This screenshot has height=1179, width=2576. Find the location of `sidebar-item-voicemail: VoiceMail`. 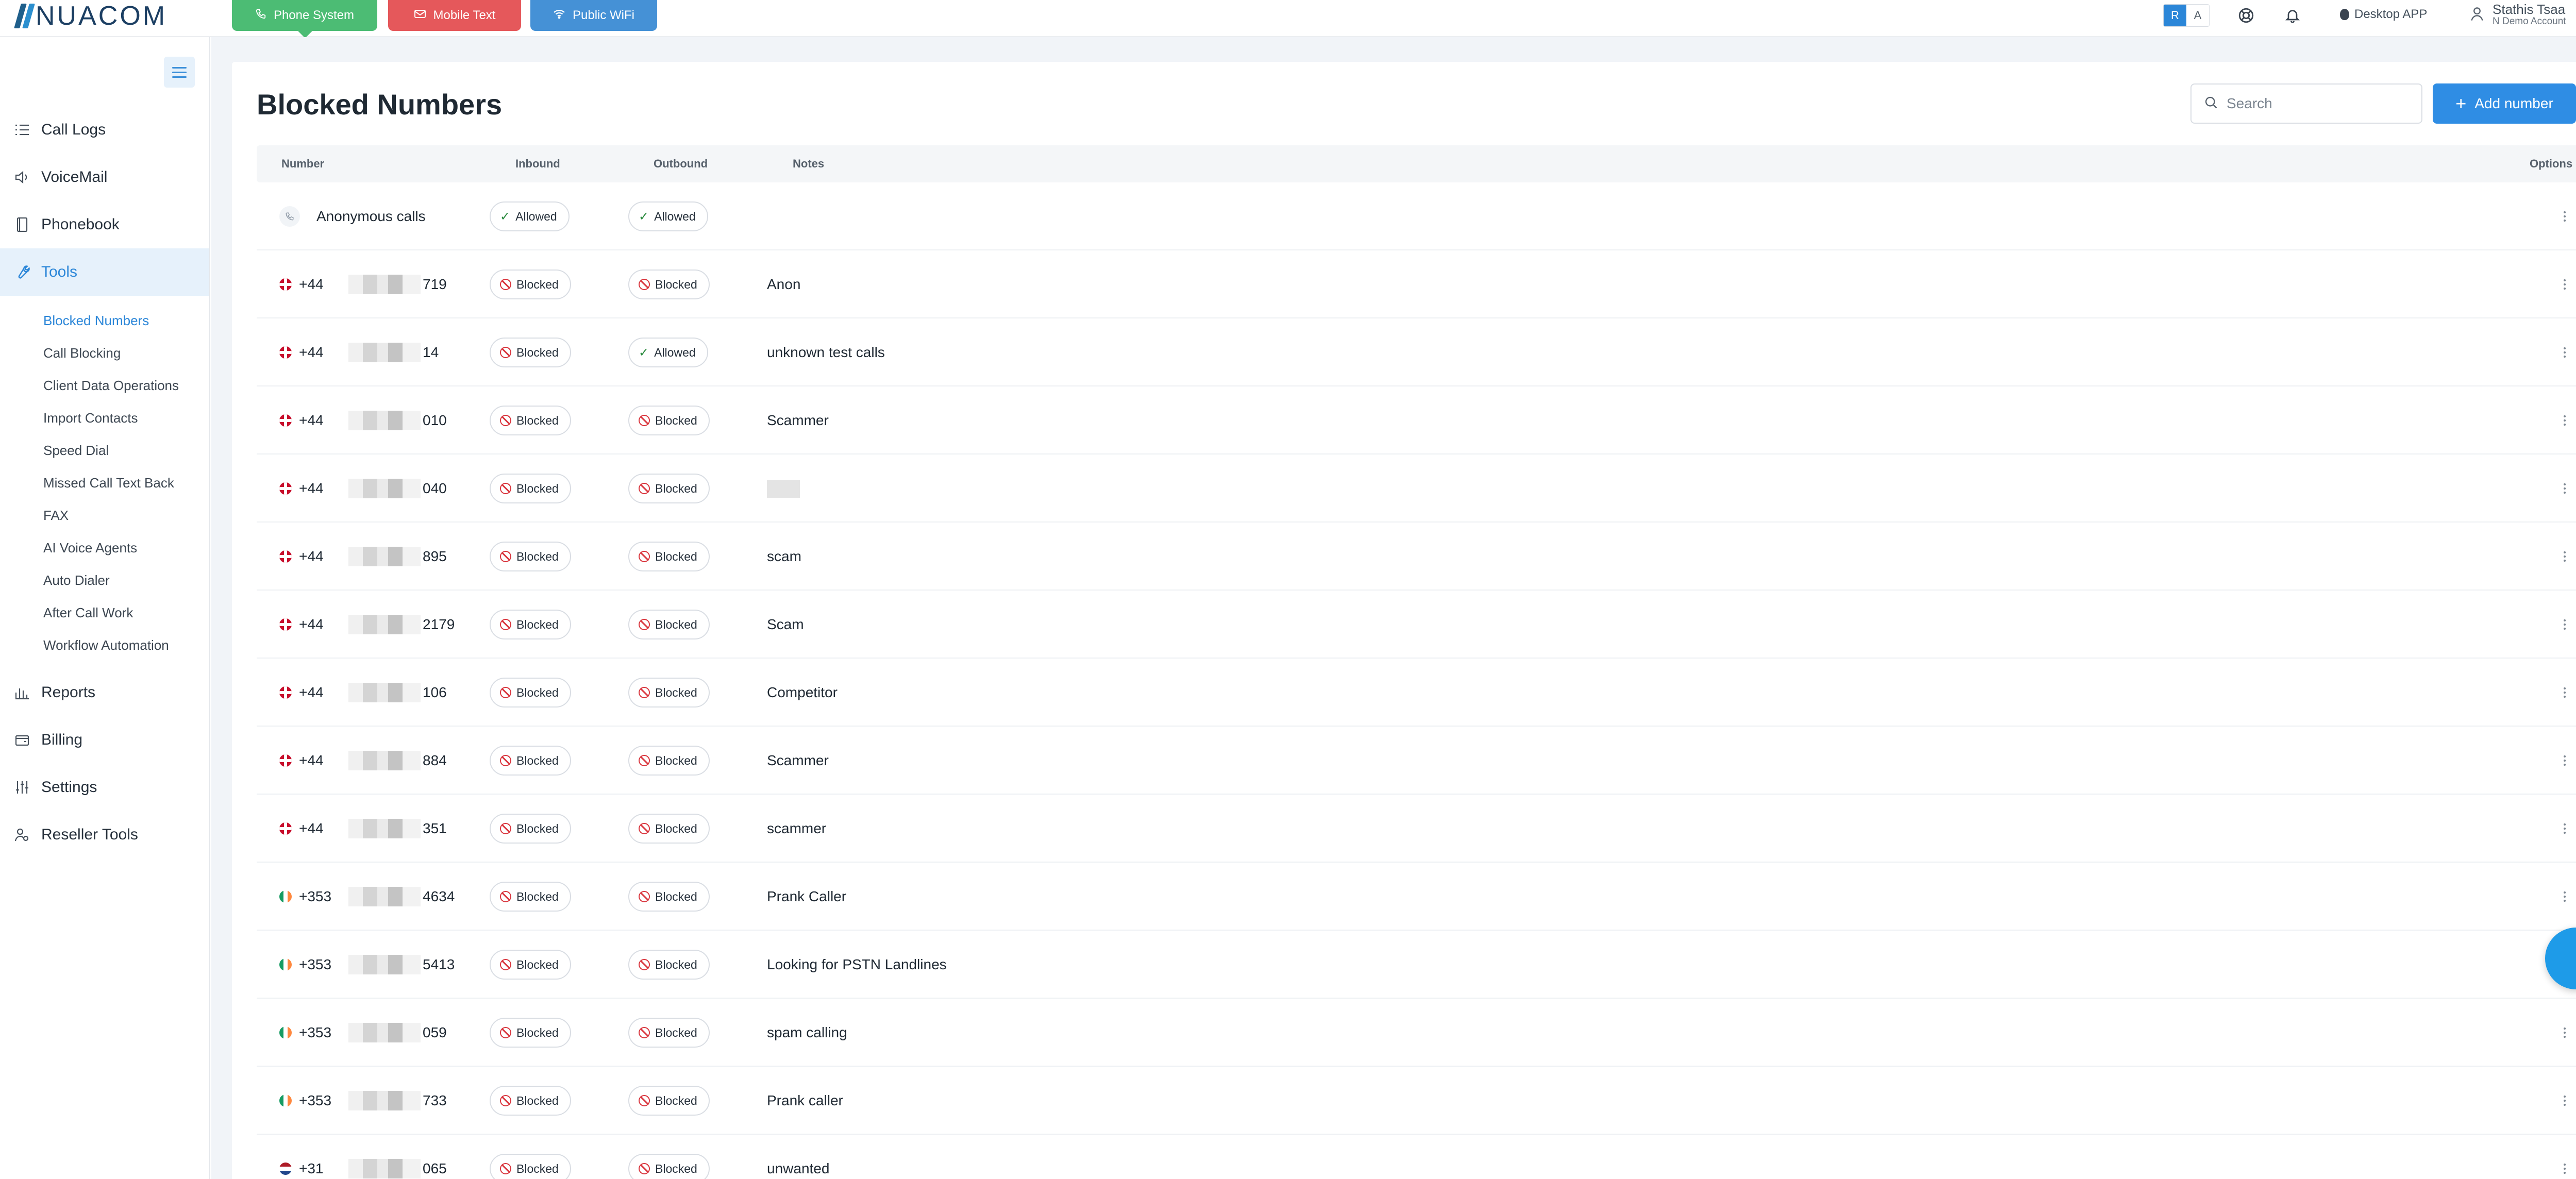

sidebar-item-voicemail: VoiceMail is located at coordinates (104, 177).